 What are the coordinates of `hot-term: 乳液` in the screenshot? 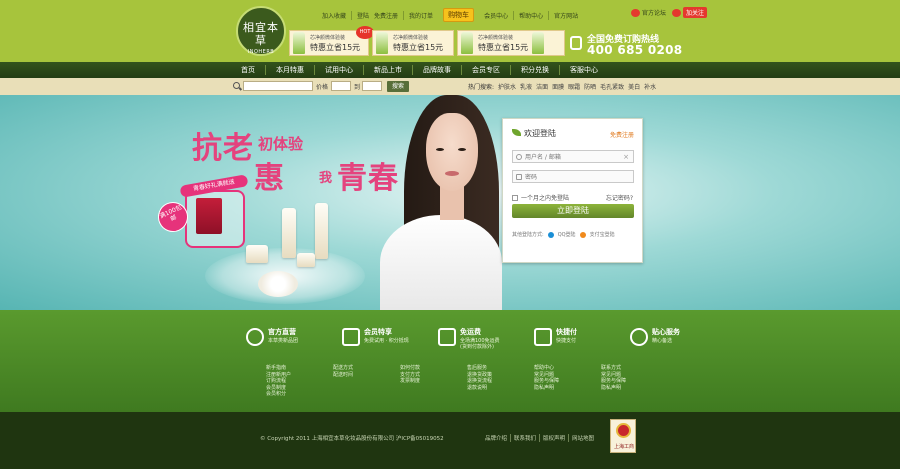 It's located at (526, 86).